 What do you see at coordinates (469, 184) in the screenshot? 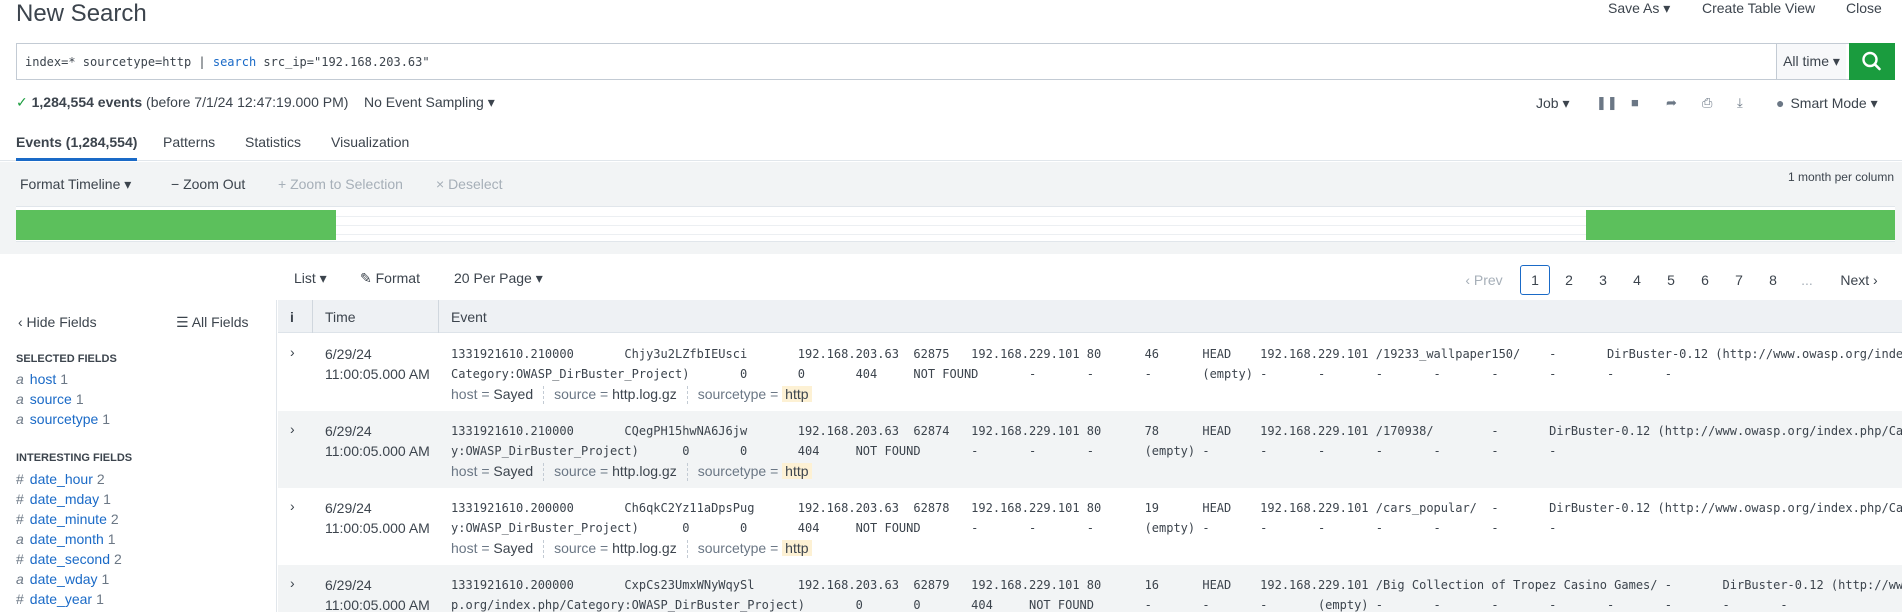
I see `deselect-button: × Deselect` at bounding box center [469, 184].